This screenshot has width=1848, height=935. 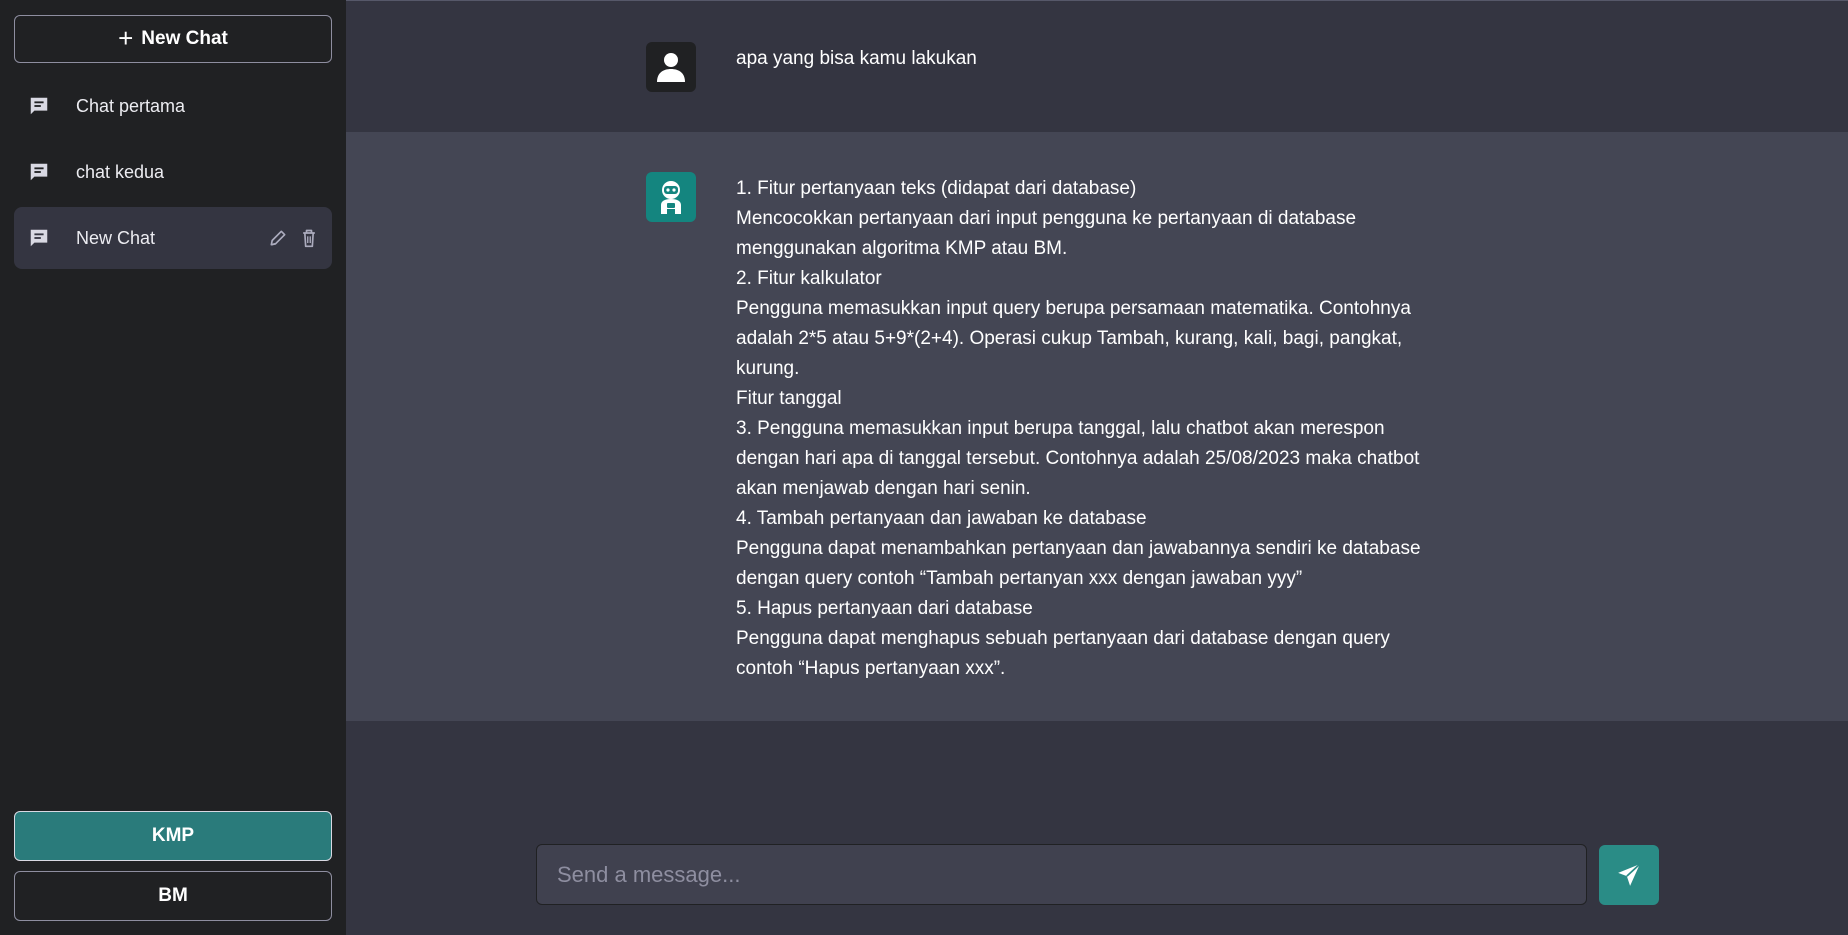 I want to click on bot-message-line: akan menjawab dengan hari senin., so click(x=883, y=488).